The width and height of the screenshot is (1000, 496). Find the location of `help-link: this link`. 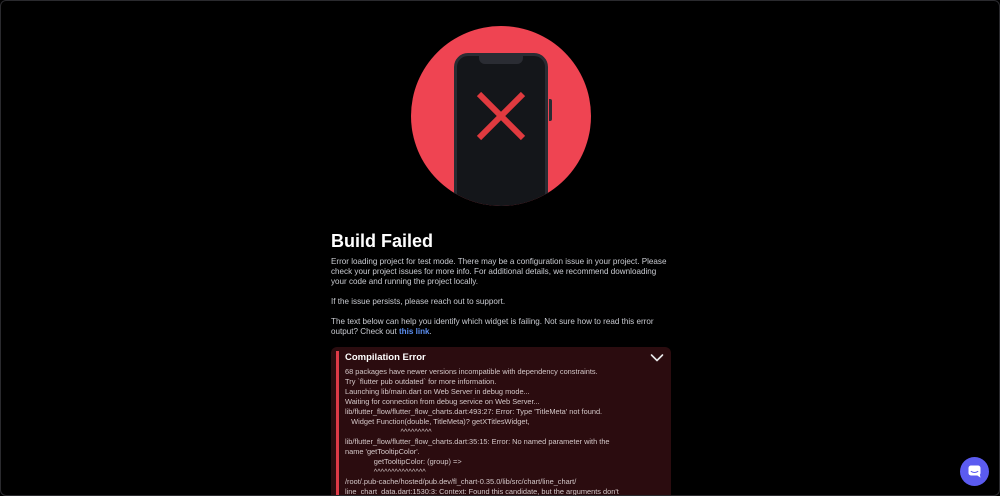

help-link: this link is located at coordinates (414, 331).